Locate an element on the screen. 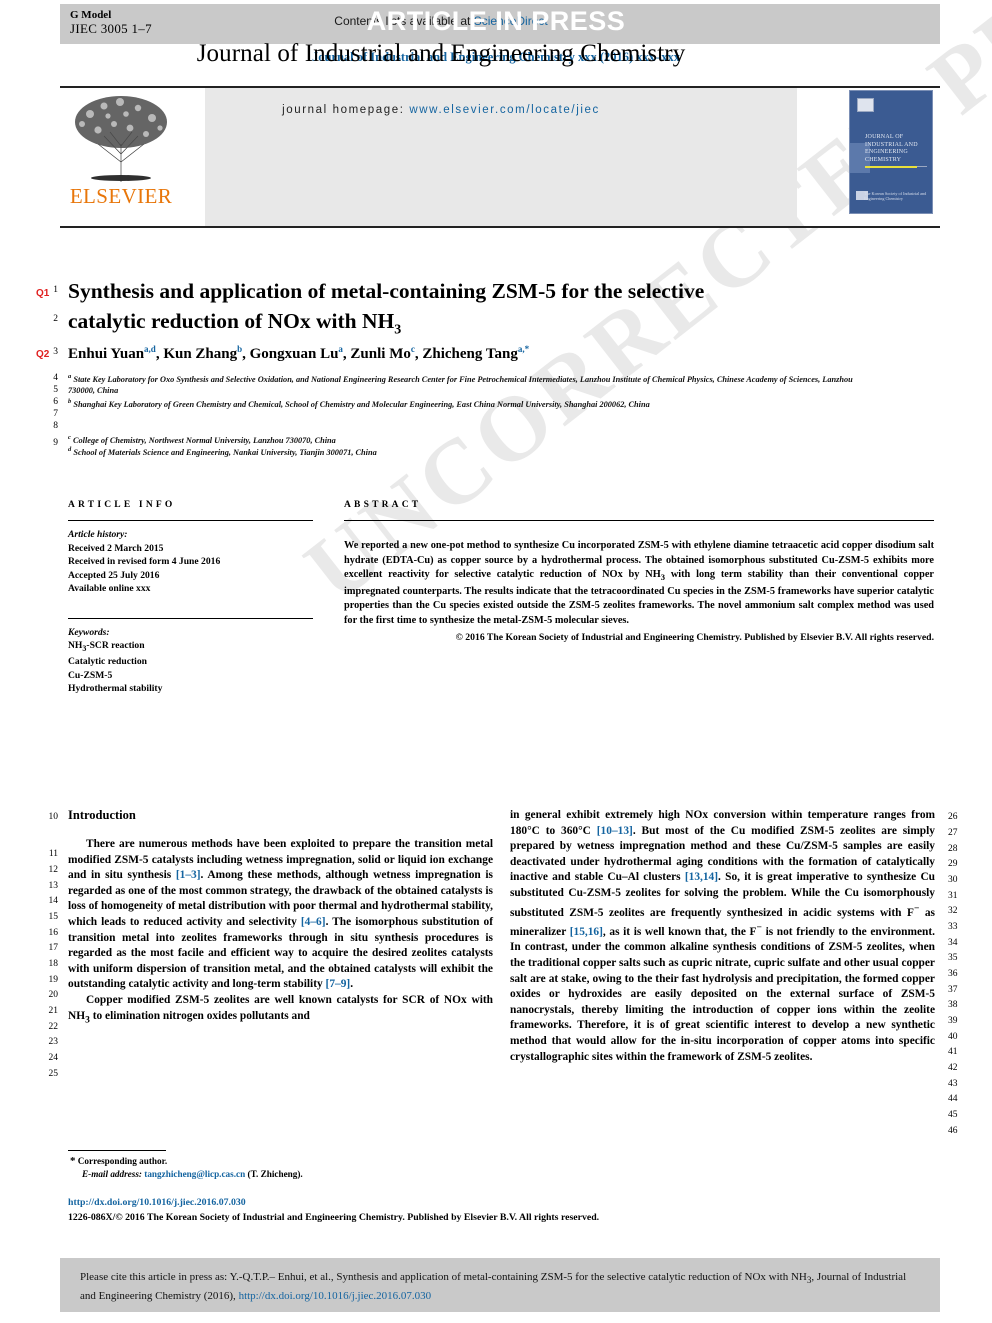  author-affil-marker: a,* is located at coordinates (523, 349).